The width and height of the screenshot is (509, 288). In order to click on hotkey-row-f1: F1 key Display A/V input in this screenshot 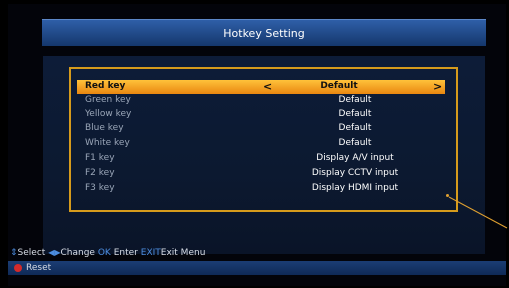, I will do `click(261, 159)`.